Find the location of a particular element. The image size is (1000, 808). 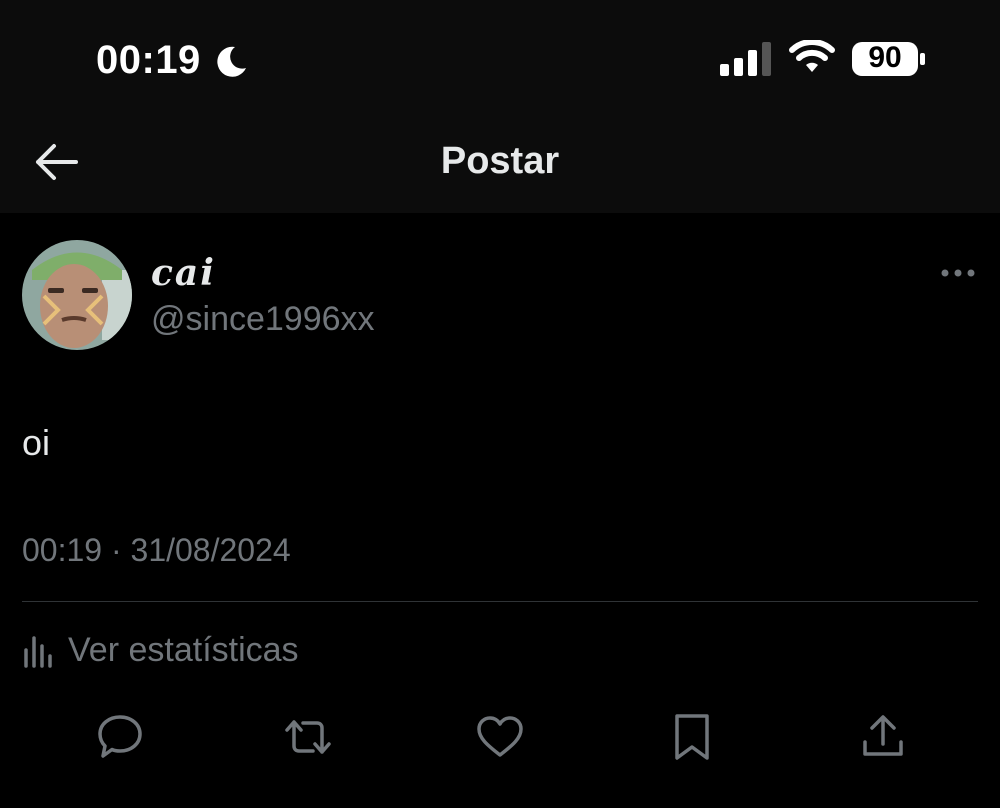

cellular-signal-icon is located at coordinates (745, 59).